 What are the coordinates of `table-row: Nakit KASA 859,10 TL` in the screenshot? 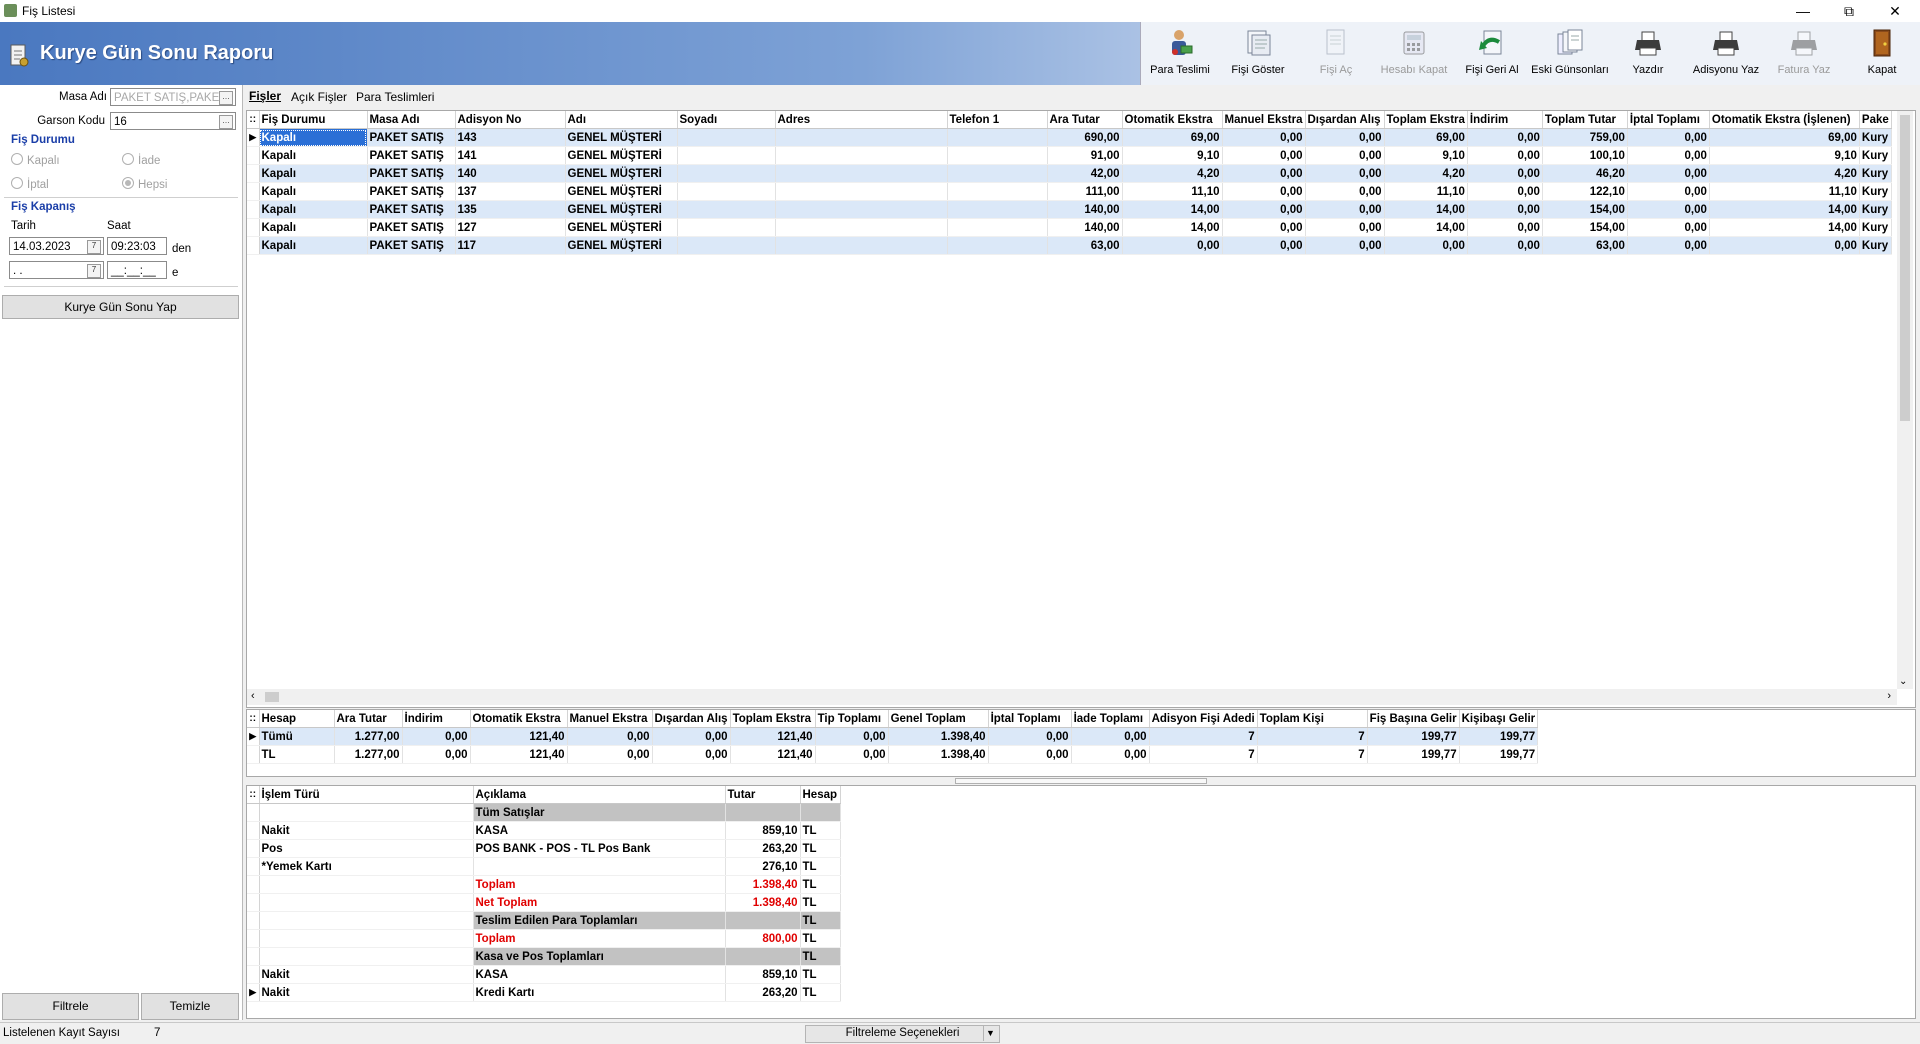 It's located at (544, 974).